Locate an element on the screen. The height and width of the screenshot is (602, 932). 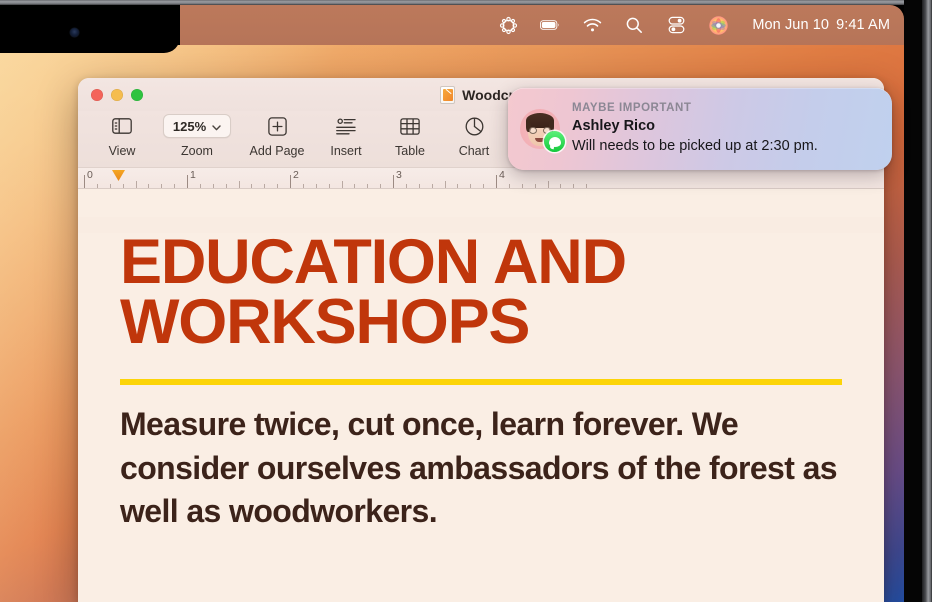
wifi-icon is located at coordinates (592, 25).